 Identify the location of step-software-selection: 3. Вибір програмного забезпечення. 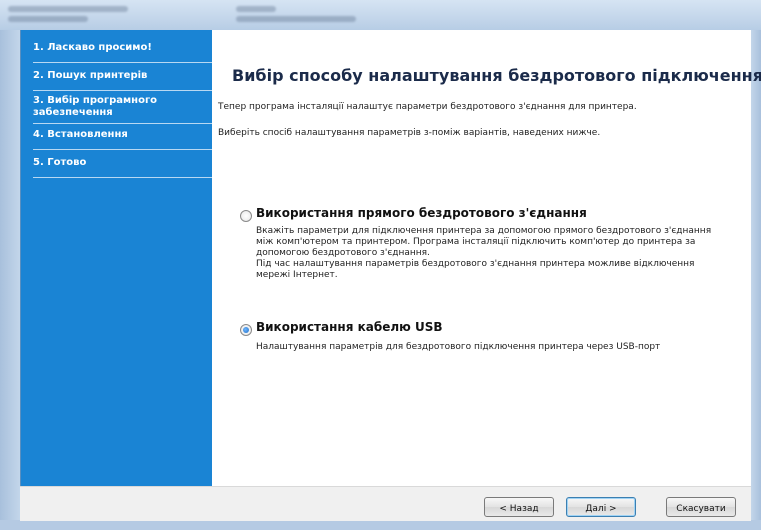
(95, 106).